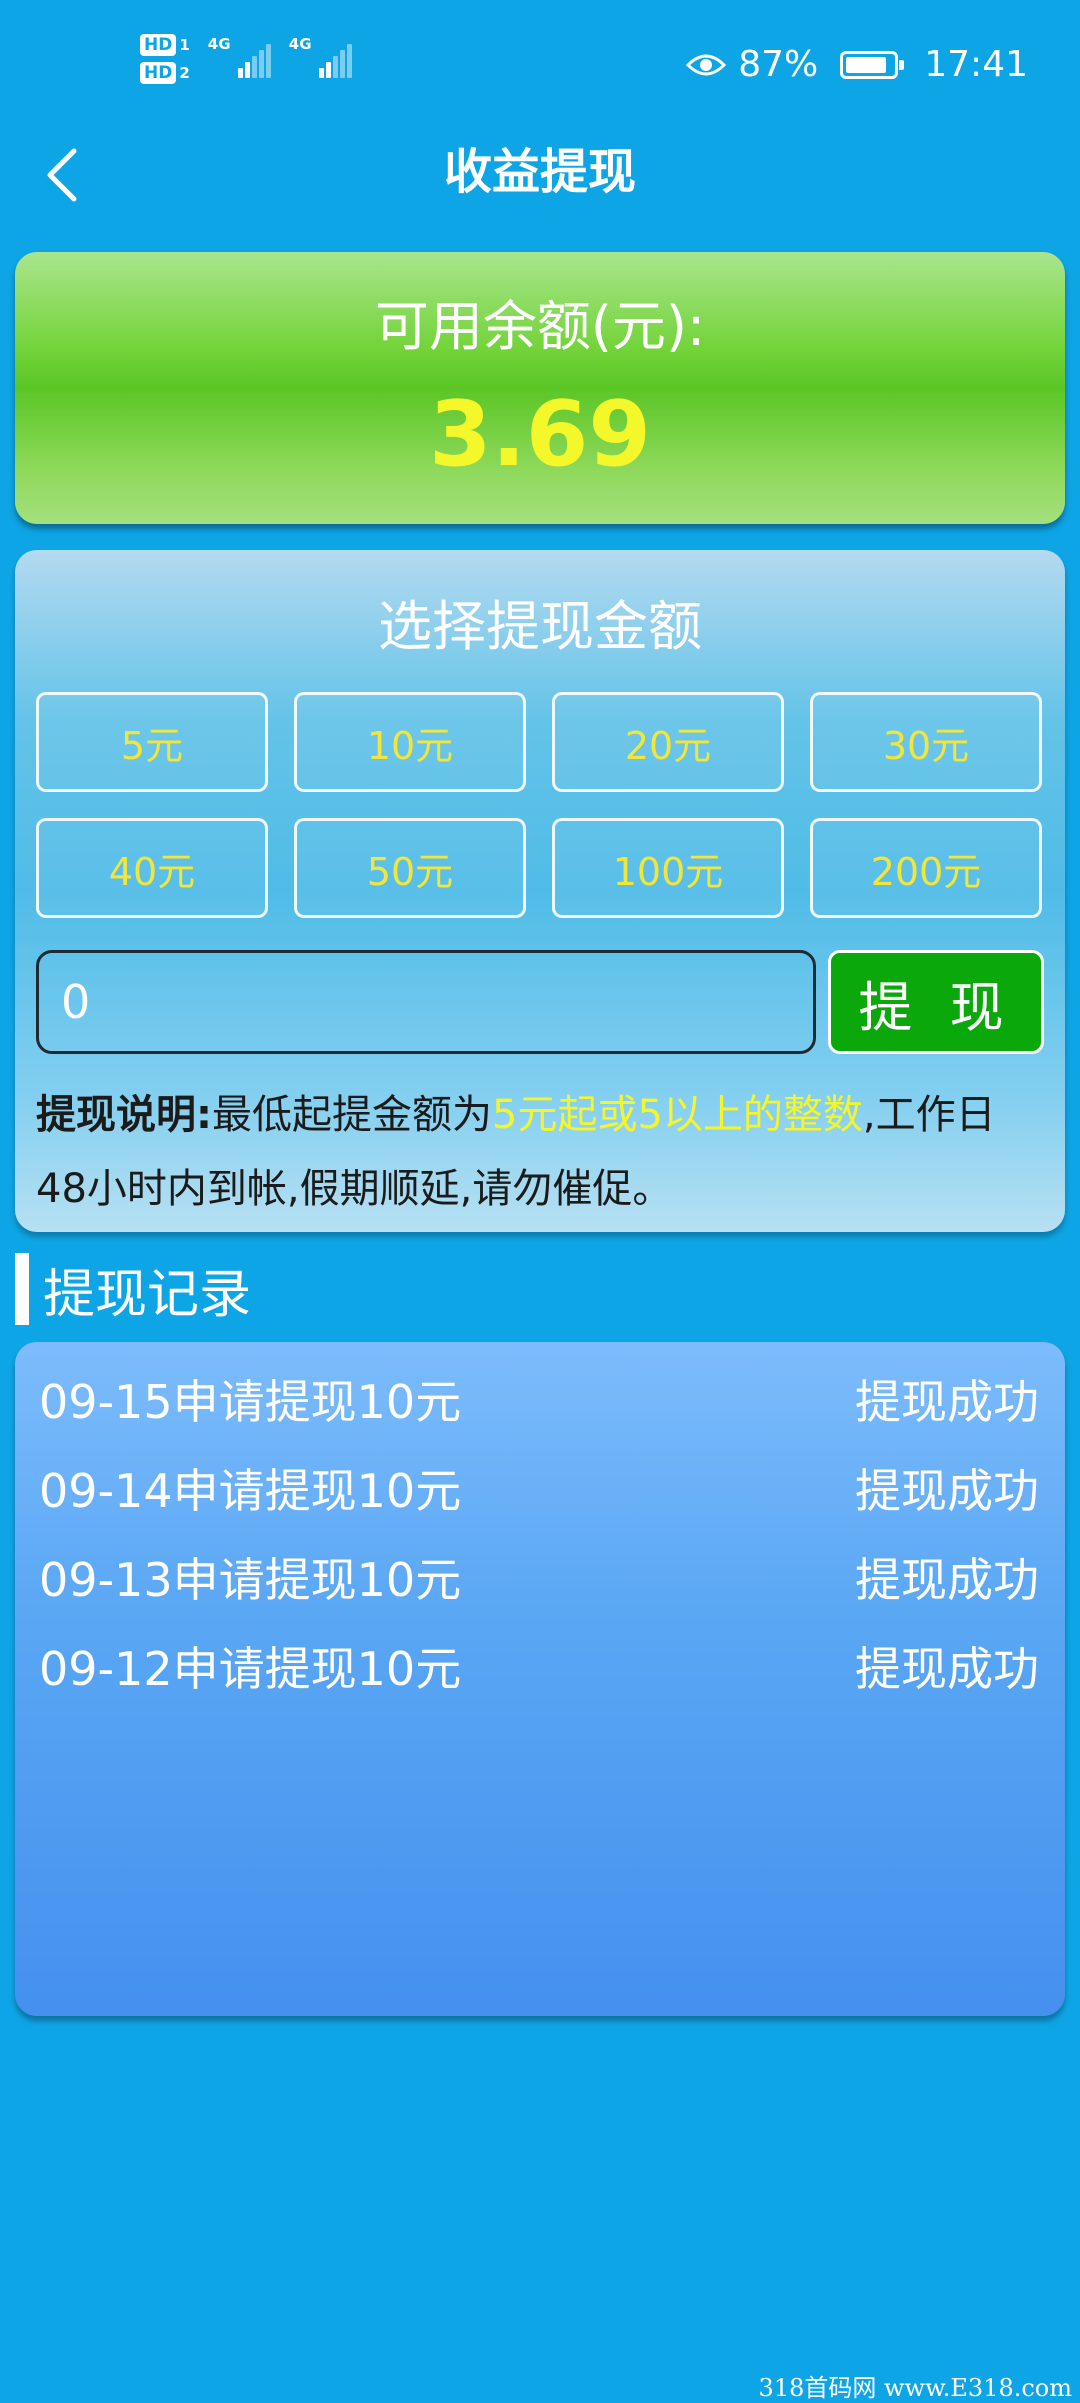 The width and height of the screenshot is (1080, 2403). What do you see at coordinates (540, 65) in the screenshot?
I see `status-bar: HD 1 HD 2 4G 4G 87% 17:41` at bounding box center [540, 65].